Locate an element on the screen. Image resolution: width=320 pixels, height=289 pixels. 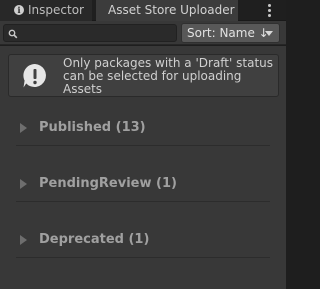
tab-inspector: i Inspector is located at coordinates (46, 10).